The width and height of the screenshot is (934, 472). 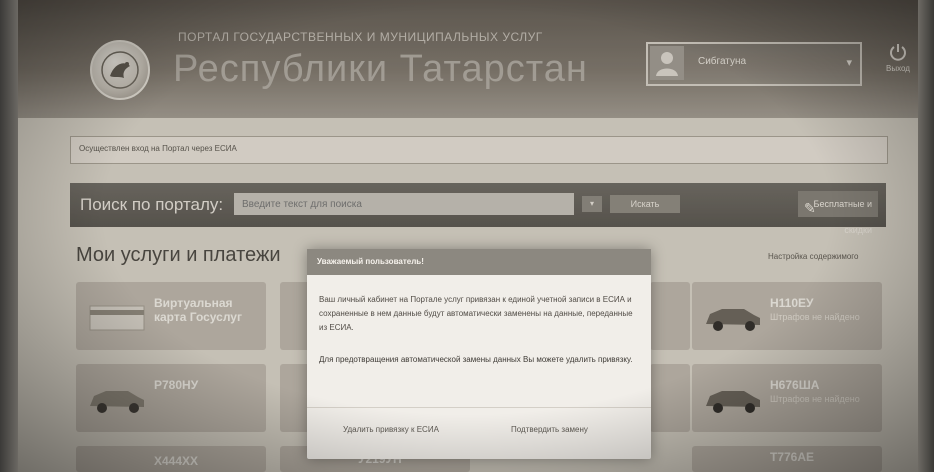 I want to click on confirm-replace-button: Подтвердить замену, so click(x=549, y=429).